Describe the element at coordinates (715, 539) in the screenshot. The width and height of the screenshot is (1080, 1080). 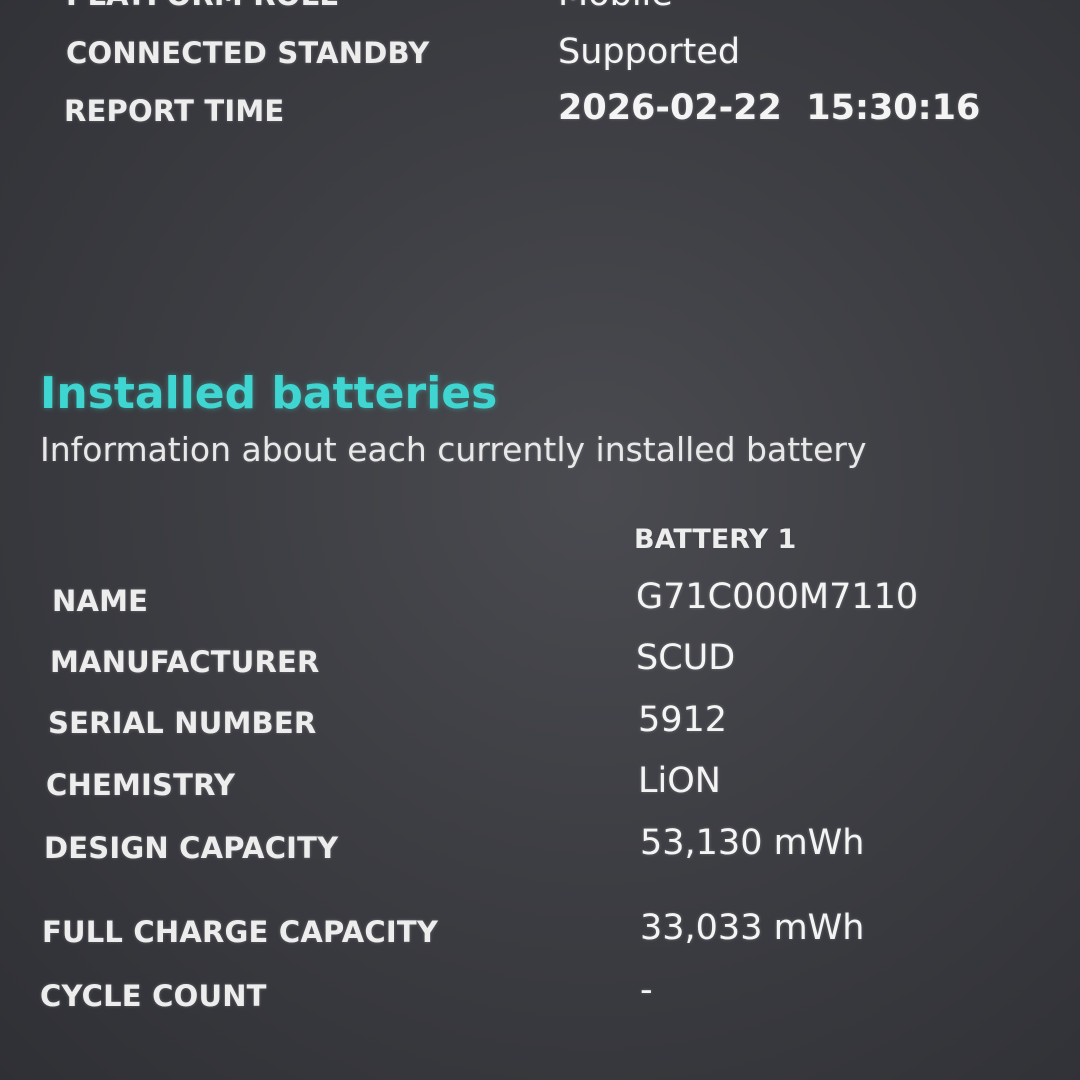
I see `battery-column-header: BATTERY 1` at that location.